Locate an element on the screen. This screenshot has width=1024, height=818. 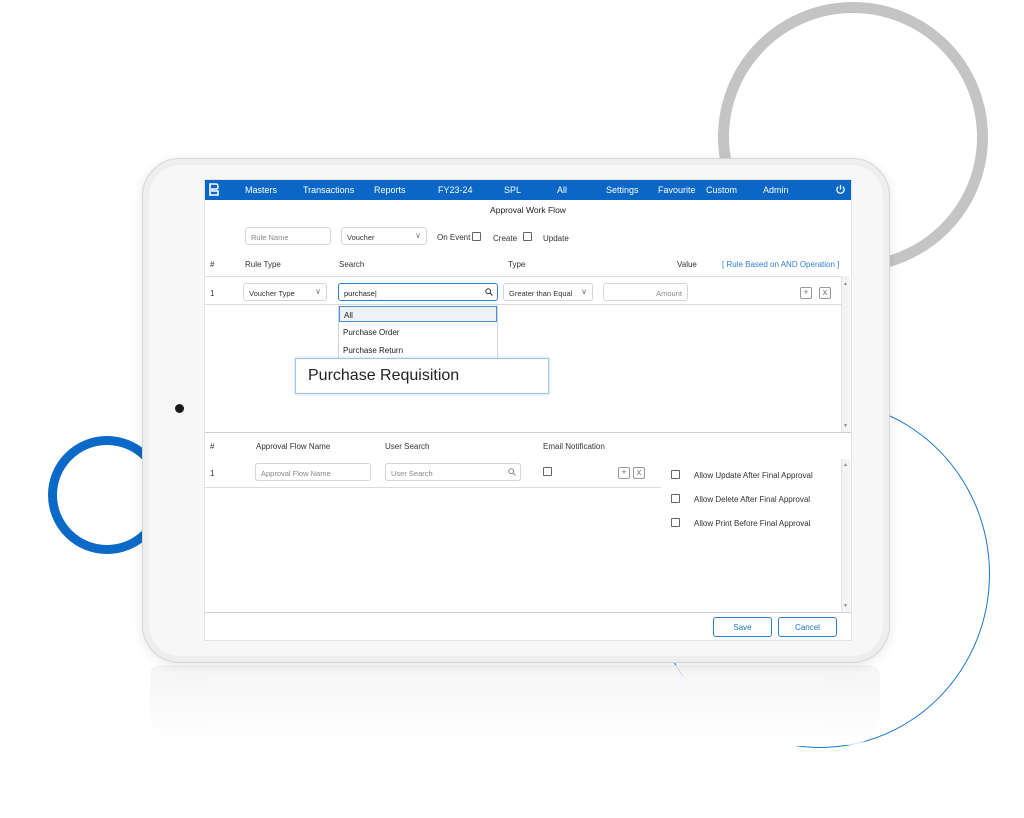
dropdown-option: All is located at coordinates (418, 314).